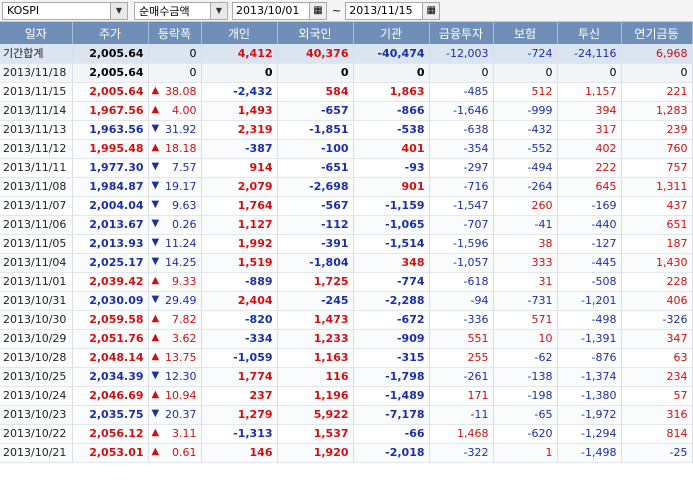  I want to click on date-cell: 2013/10/28, so click(36, 358).